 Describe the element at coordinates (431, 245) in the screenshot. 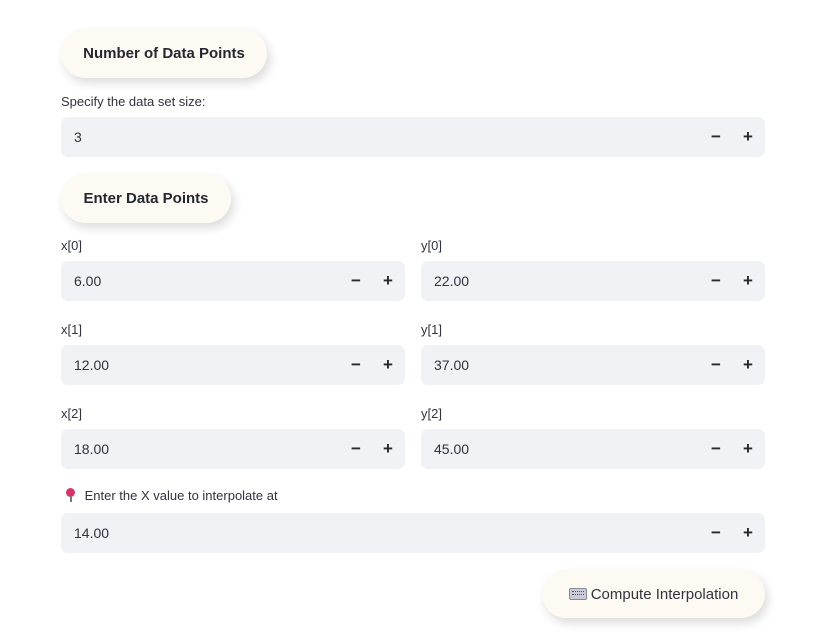

I see `y0-label: y[0]` at that location.